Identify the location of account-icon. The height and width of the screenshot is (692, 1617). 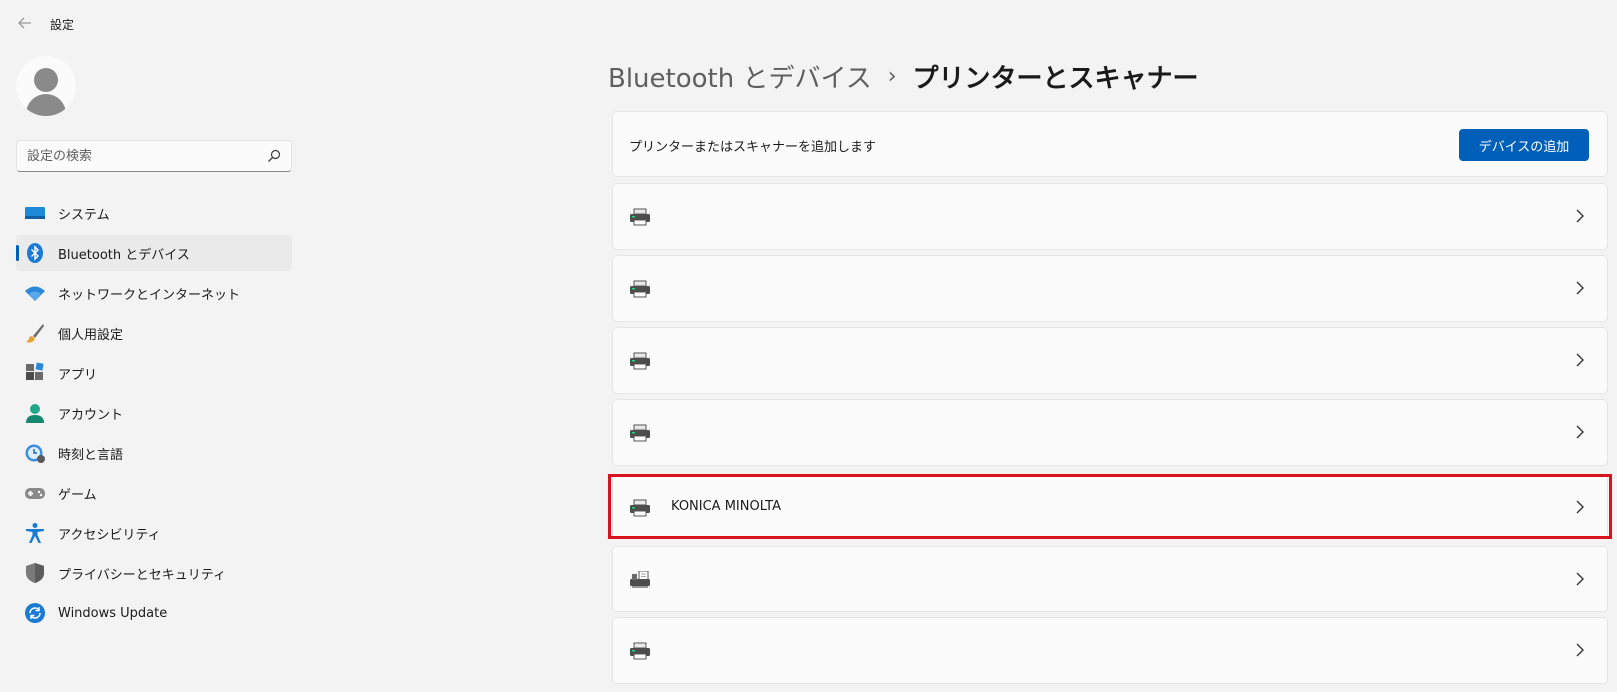
(35, 413).